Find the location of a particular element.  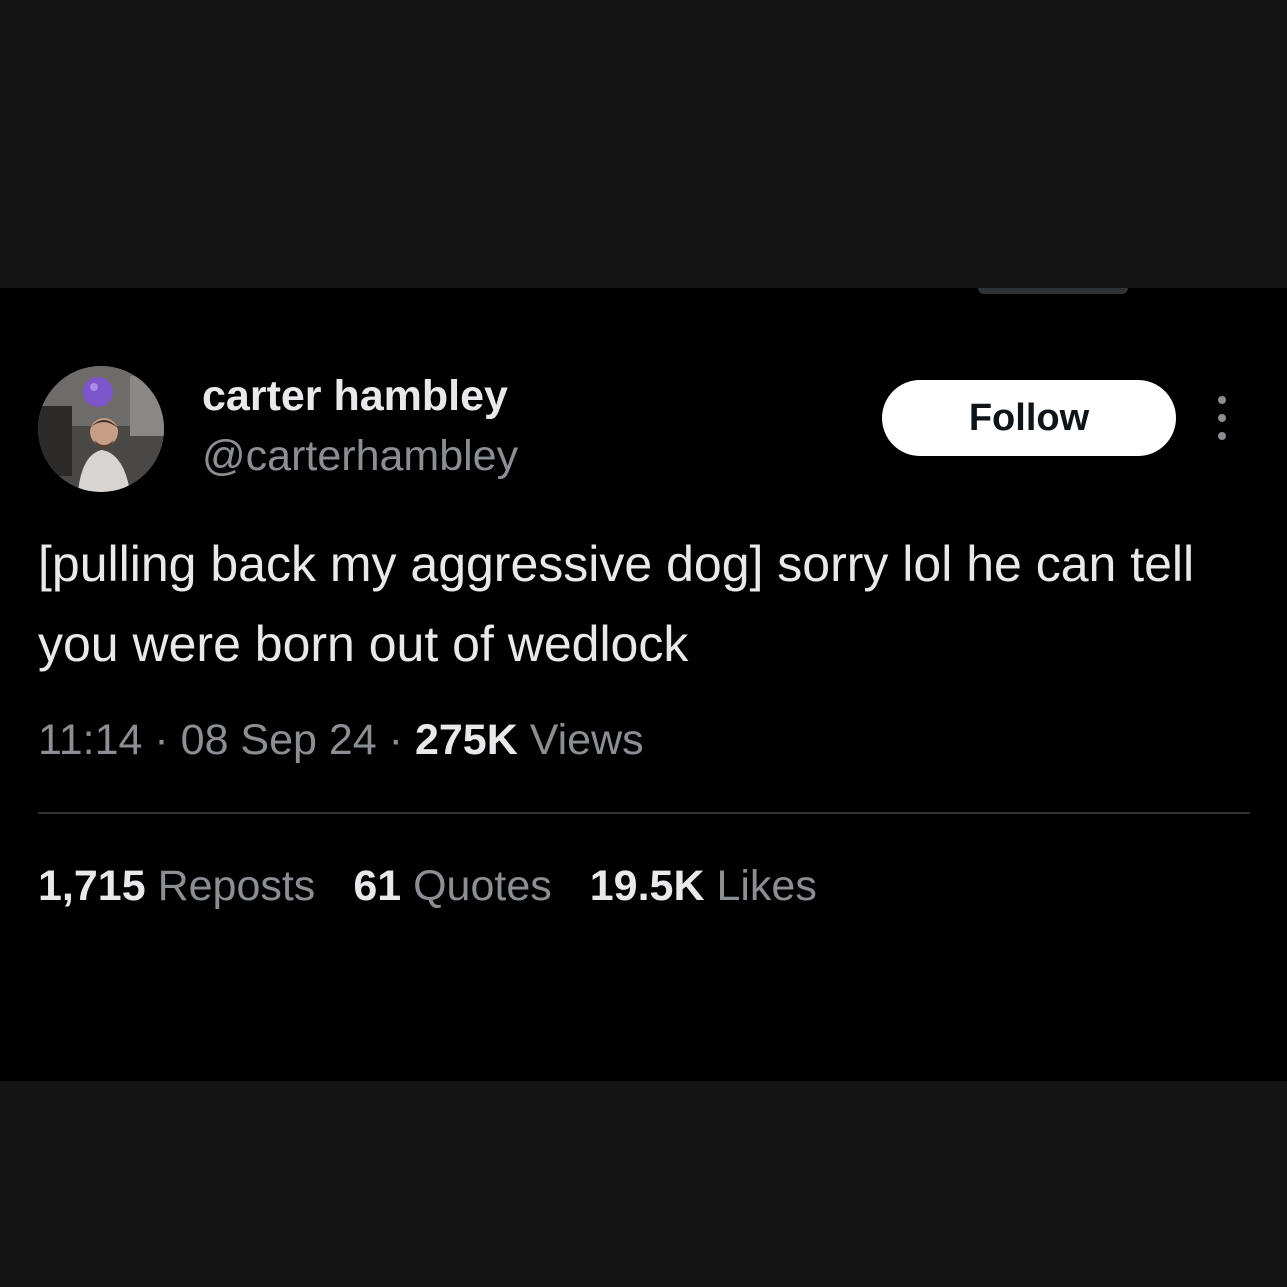

views-count: 275K is located at coordinates (466, 740).